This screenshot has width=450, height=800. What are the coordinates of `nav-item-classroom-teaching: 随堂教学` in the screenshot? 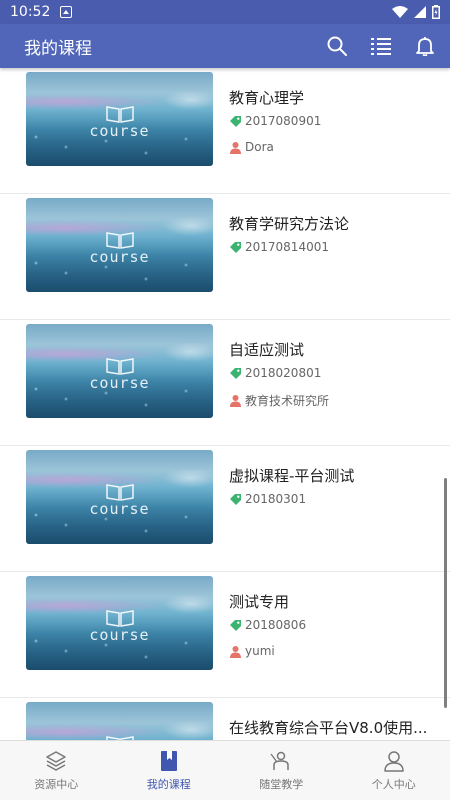 It's located at (281, 770).